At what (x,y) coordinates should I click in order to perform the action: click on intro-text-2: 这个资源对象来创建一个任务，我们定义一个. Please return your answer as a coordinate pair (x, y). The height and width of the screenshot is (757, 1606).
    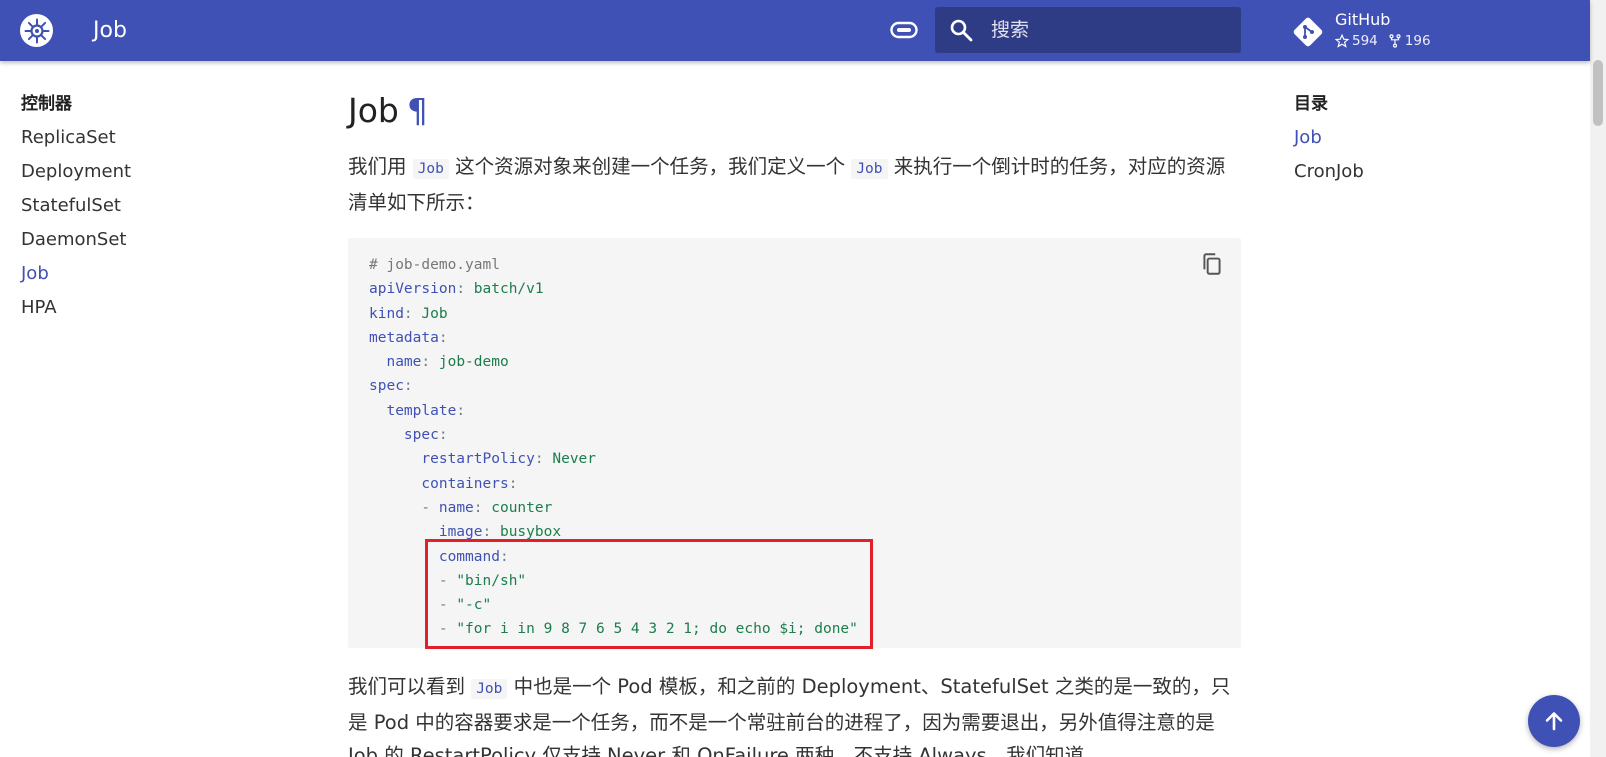
    Looking at the image, I should click on (650, 166).